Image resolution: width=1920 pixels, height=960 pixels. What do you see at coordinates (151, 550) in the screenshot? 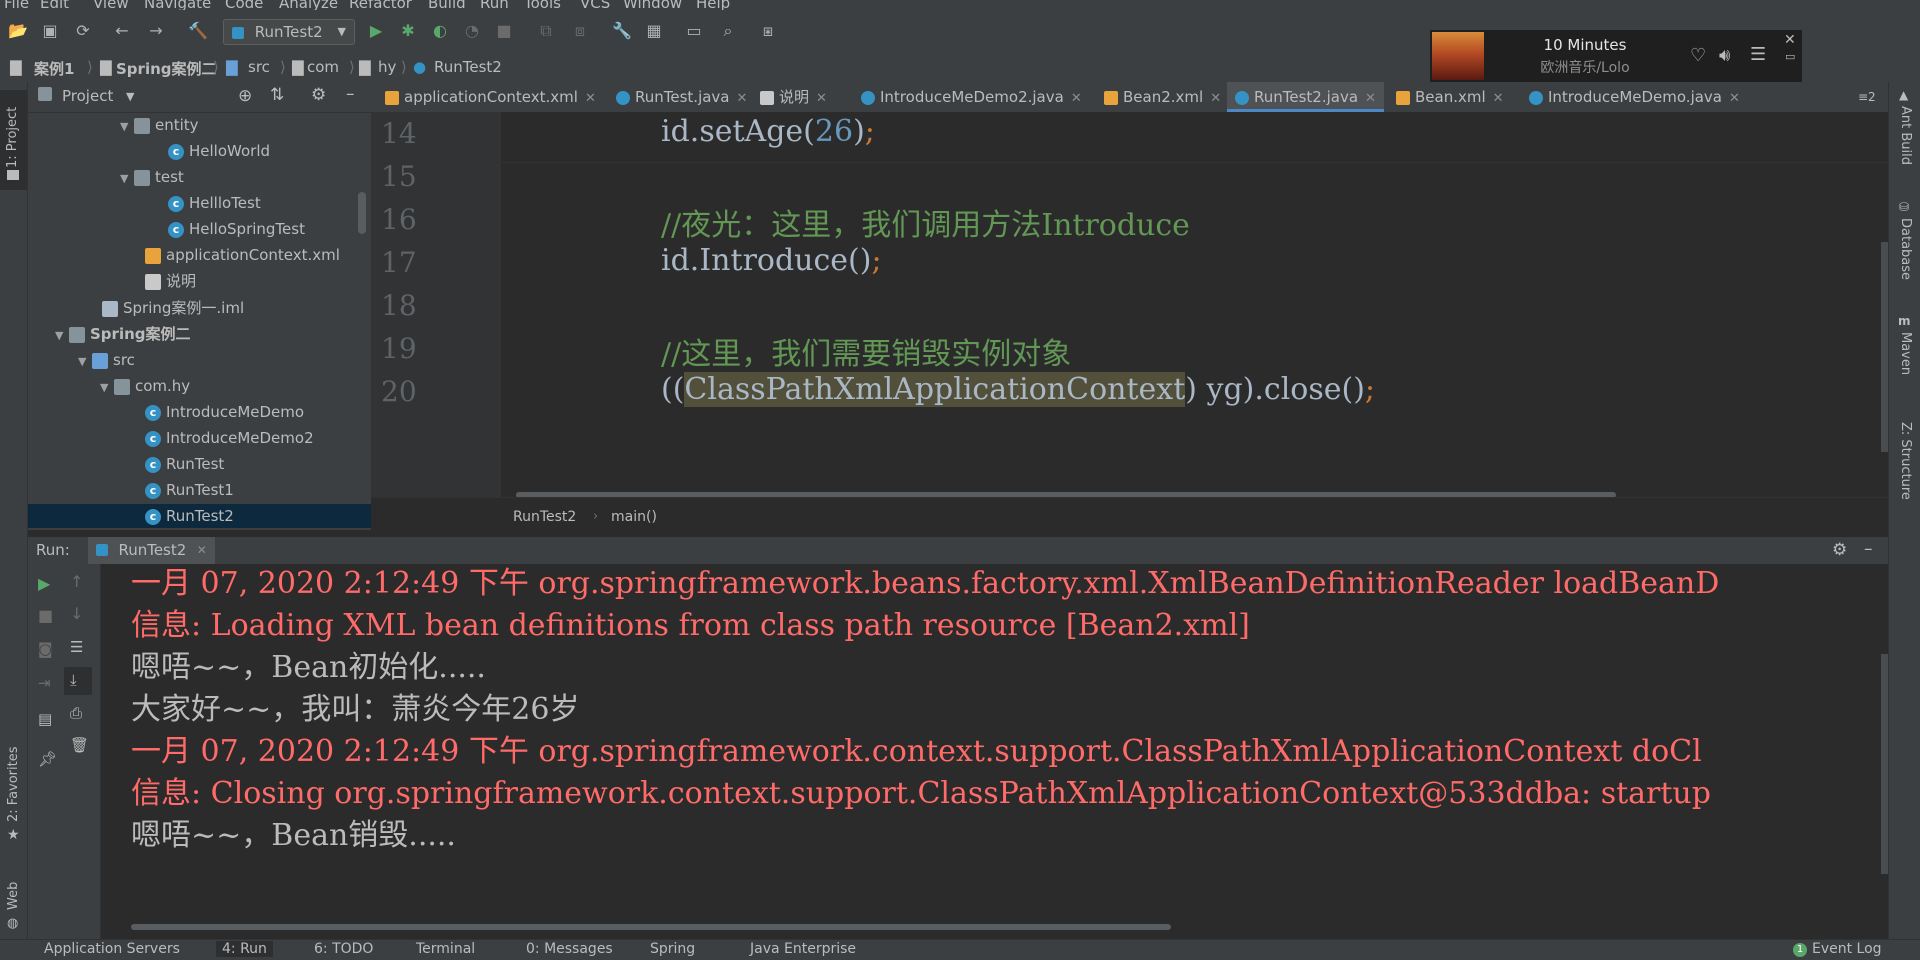
I see `run-tab: RunTest2 ✕` at bounding box center [151, 550].